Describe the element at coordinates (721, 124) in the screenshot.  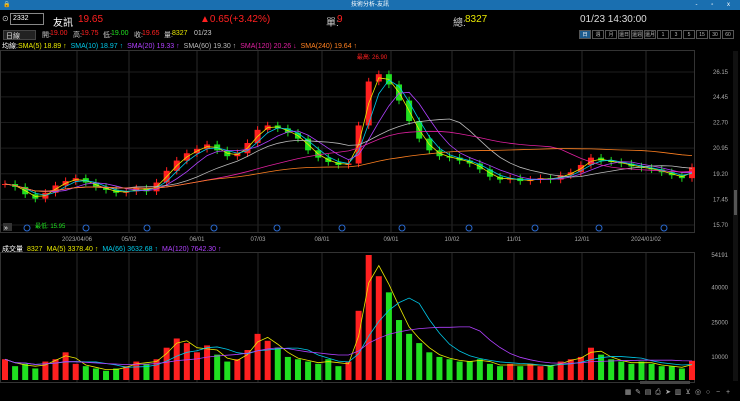
I see `price-tick: 22.70` at that location.